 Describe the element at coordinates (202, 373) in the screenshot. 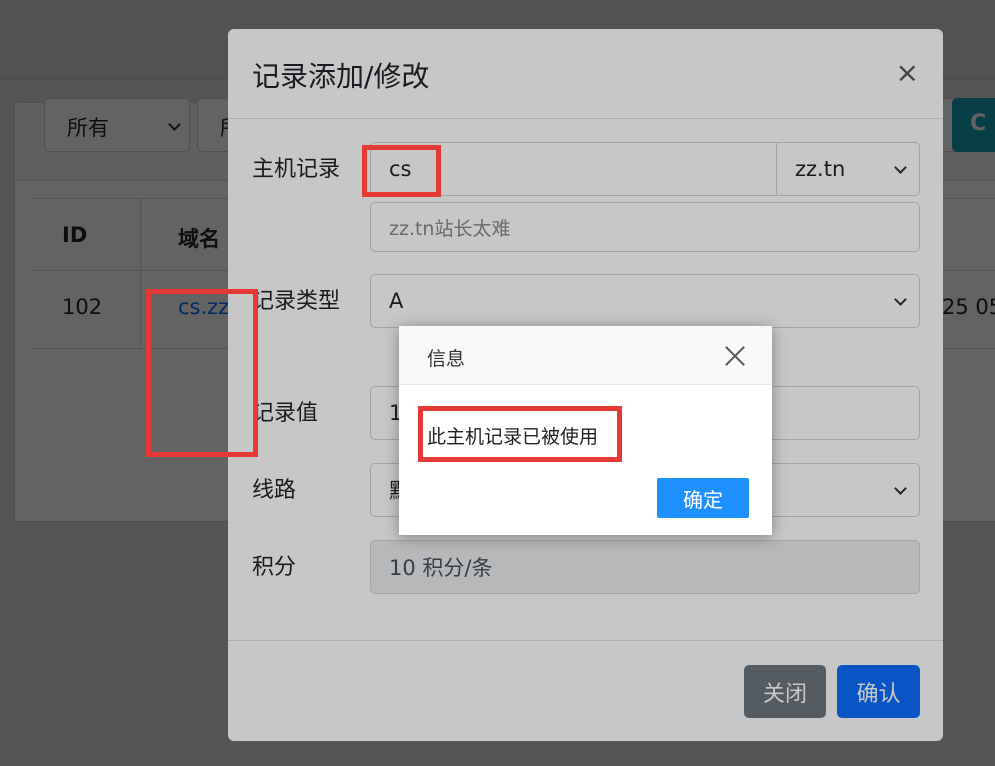

I see `annotation-frame-domain-column` at that location.